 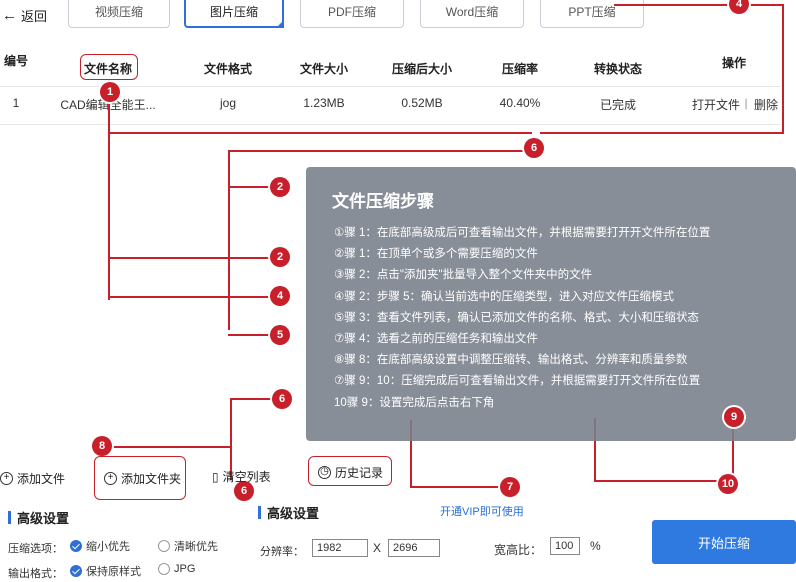 I want to click on step-item: ⑤骤 3：查看文件列表，确认已添加文件的名称、格式、大小和压缩状态, so click(x=516, y=317).